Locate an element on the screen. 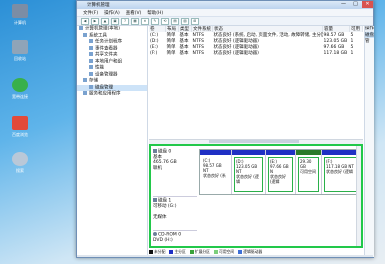  cdrom-0-label: CD-ROM 0 DVD (H:) is located at coordinates (175, 236).